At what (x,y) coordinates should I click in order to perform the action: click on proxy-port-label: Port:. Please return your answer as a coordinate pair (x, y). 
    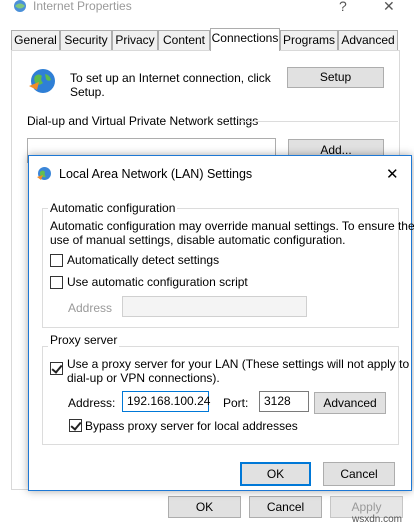
    Looking at the image, I should click on (236, 403).